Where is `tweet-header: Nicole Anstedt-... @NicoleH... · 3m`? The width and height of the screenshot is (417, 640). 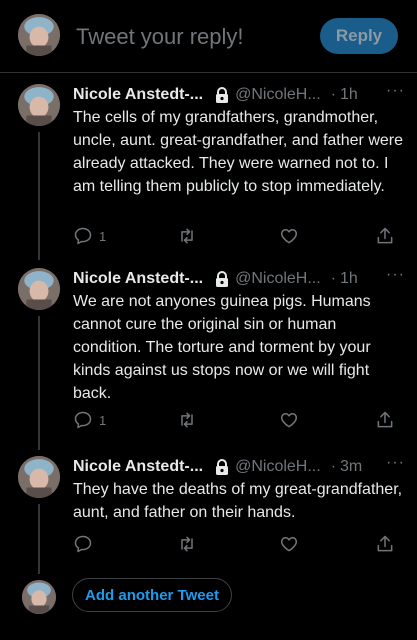
tweet-header: Nicole Anstedt-... @NicoleH... · 3m is located at coordinates (217, 467).